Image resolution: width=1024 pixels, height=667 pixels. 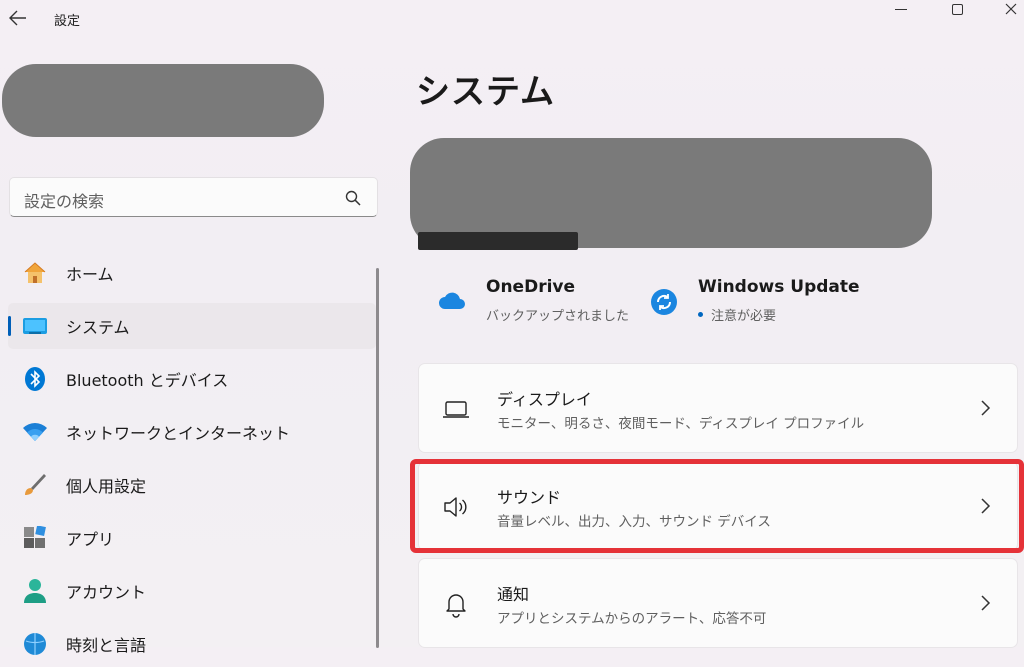 I want to click on close-icon, so click(x=1011, y=9).